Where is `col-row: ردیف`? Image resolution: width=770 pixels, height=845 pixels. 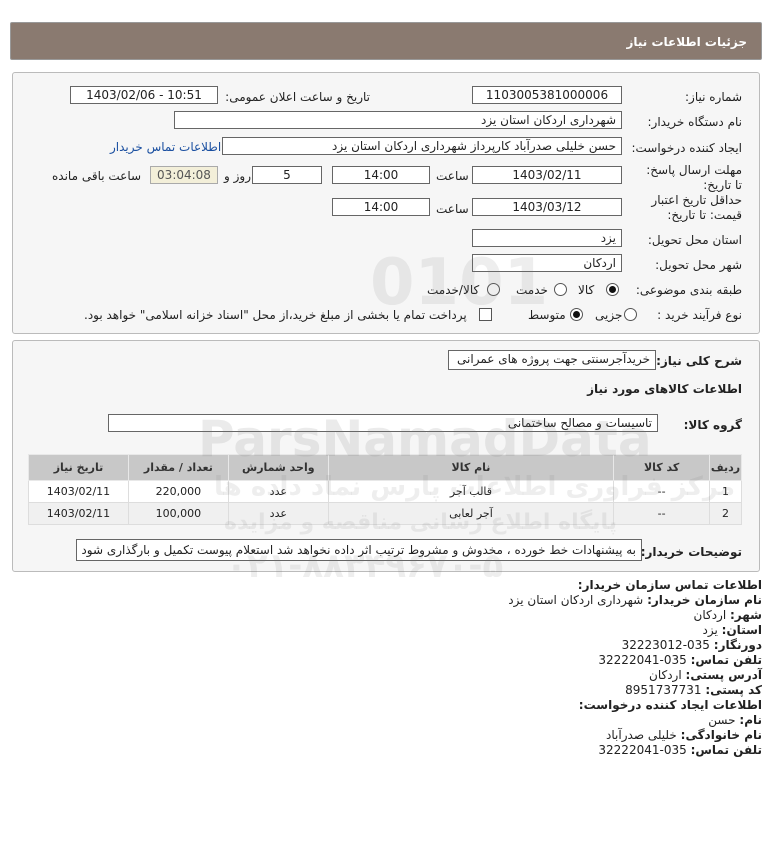 col-row: ردیف is located at coordinates (725, 467).